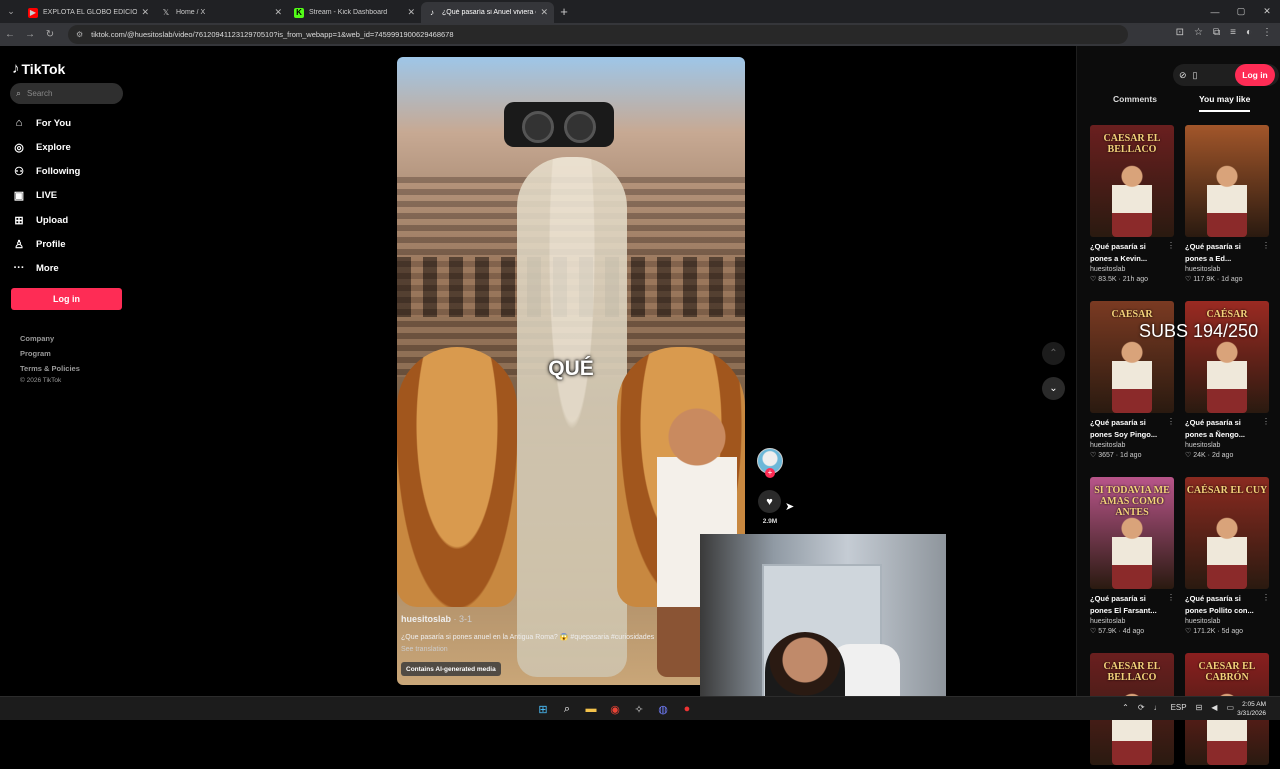 This screenshot has width=1280, height=769. Describe the element at coordinates (1133, 631) in the screenshot. I see `card-age: 4d ago` at that location.